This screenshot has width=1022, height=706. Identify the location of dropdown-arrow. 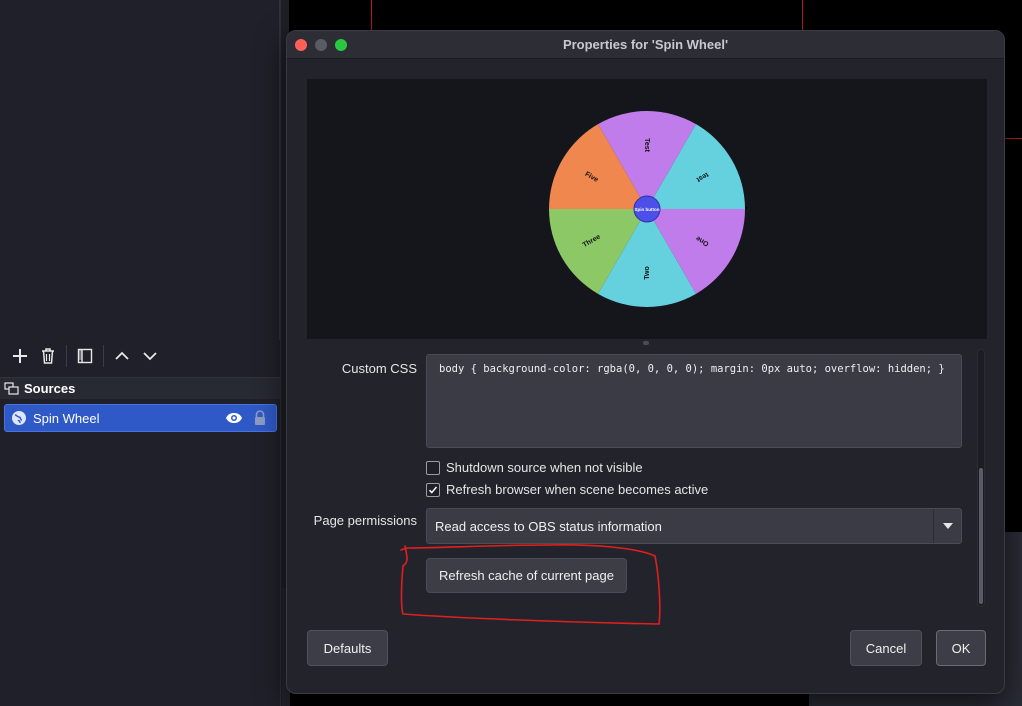
(947, 526).